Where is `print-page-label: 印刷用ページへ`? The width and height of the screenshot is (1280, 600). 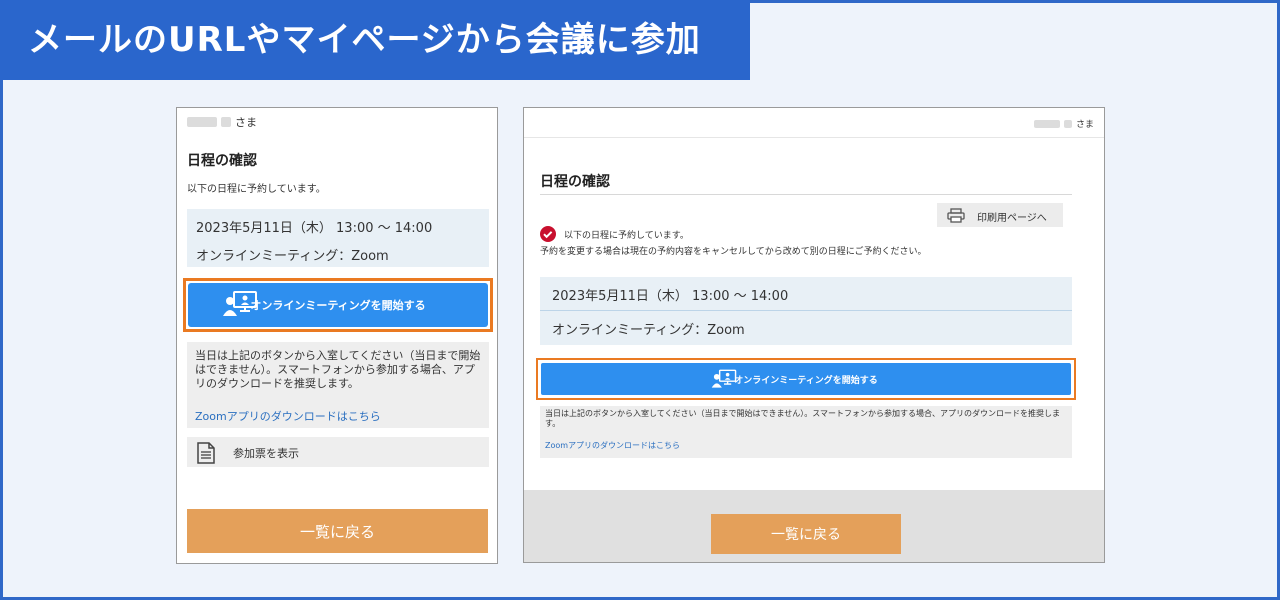
print-page-label: 印刷用ページへ is located at coordinates (1012, 218).